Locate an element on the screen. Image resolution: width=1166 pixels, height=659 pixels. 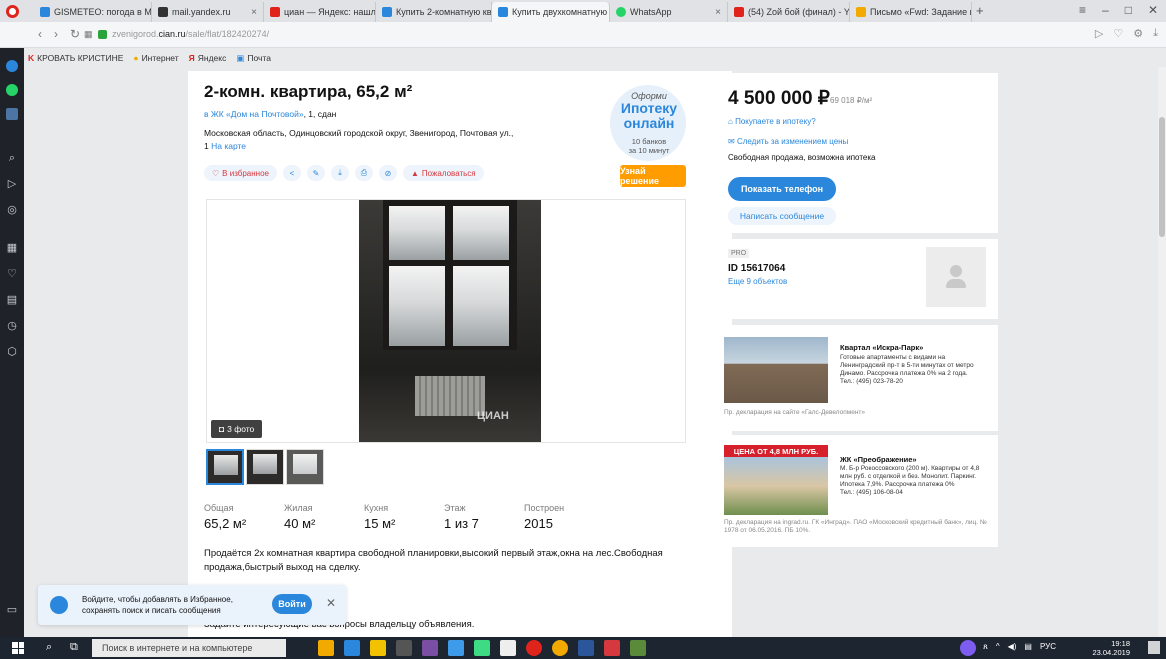
edge-icon is located at coordinates (352, 648).